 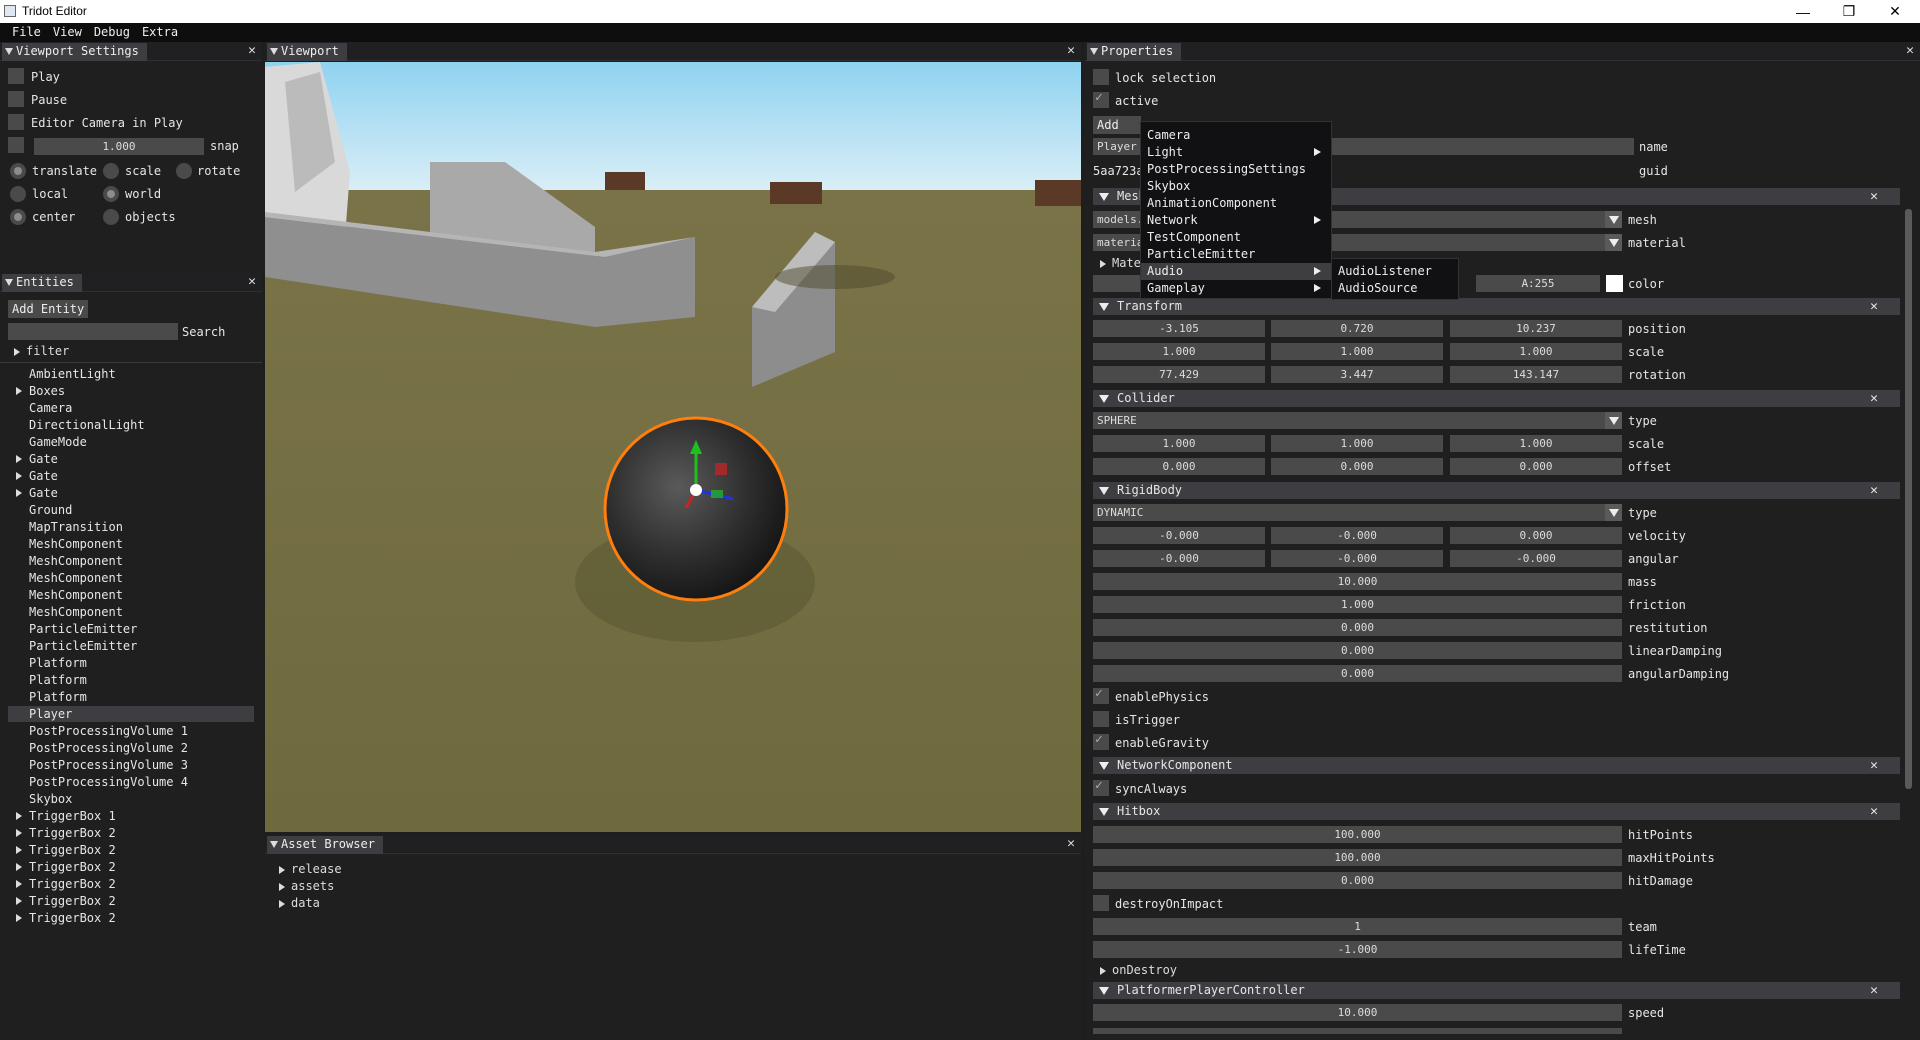 What do you see at coordinates (111, 171) in the screenshot?
I see `scale-radio` at bounding box center [111, 171].